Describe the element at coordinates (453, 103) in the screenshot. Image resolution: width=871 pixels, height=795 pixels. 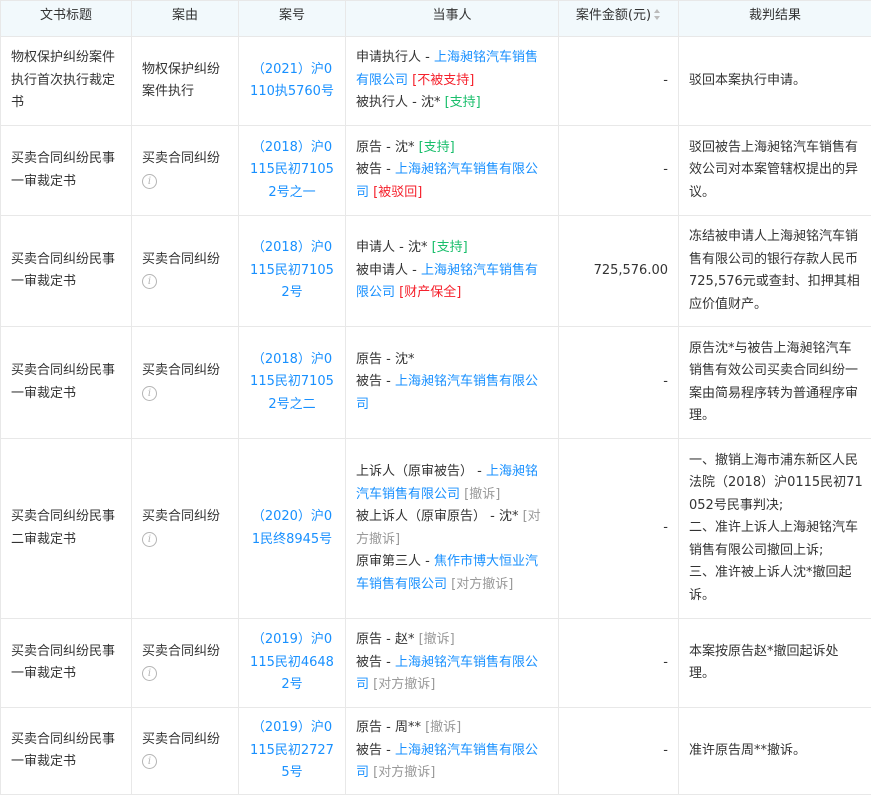
I see `party-line: 被执行人 - 沈* [支持]` at that location.